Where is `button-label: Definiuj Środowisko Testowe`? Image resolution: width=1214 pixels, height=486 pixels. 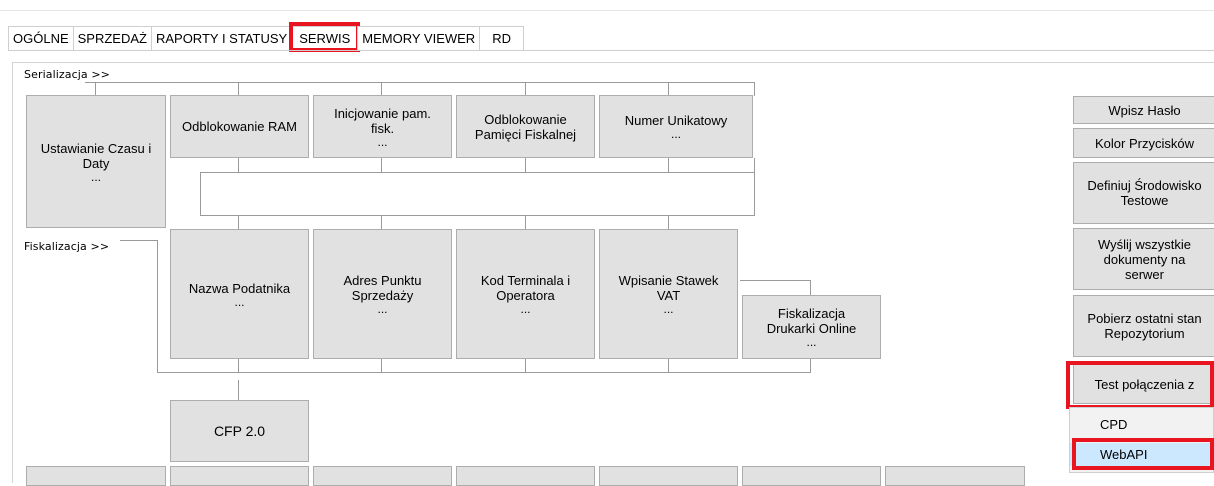 button-label: Definiuj Środowisko Testowe is located at coordinates (1144, 193).